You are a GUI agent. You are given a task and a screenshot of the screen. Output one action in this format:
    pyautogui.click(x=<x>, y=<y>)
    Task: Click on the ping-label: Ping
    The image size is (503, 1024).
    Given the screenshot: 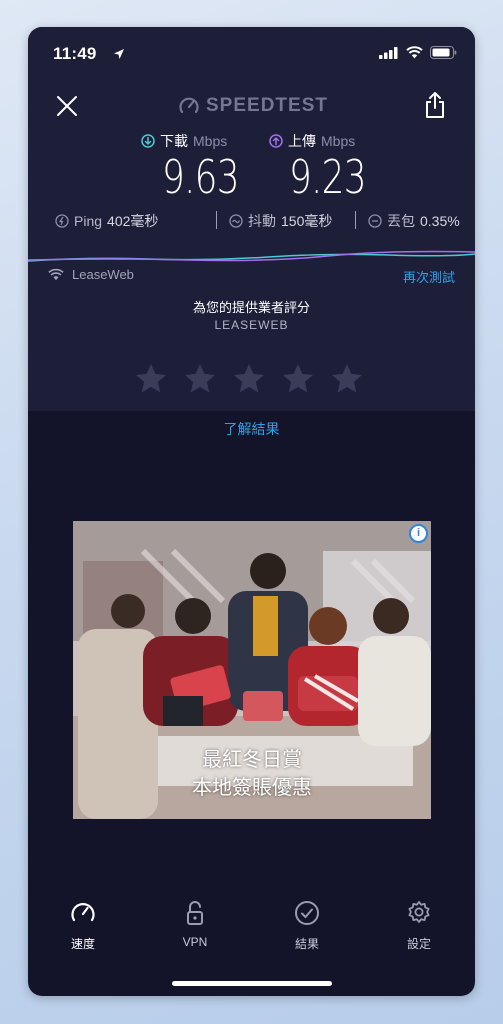 What is the action you would take?
    pyautogui.click(x=88, y=221)
    